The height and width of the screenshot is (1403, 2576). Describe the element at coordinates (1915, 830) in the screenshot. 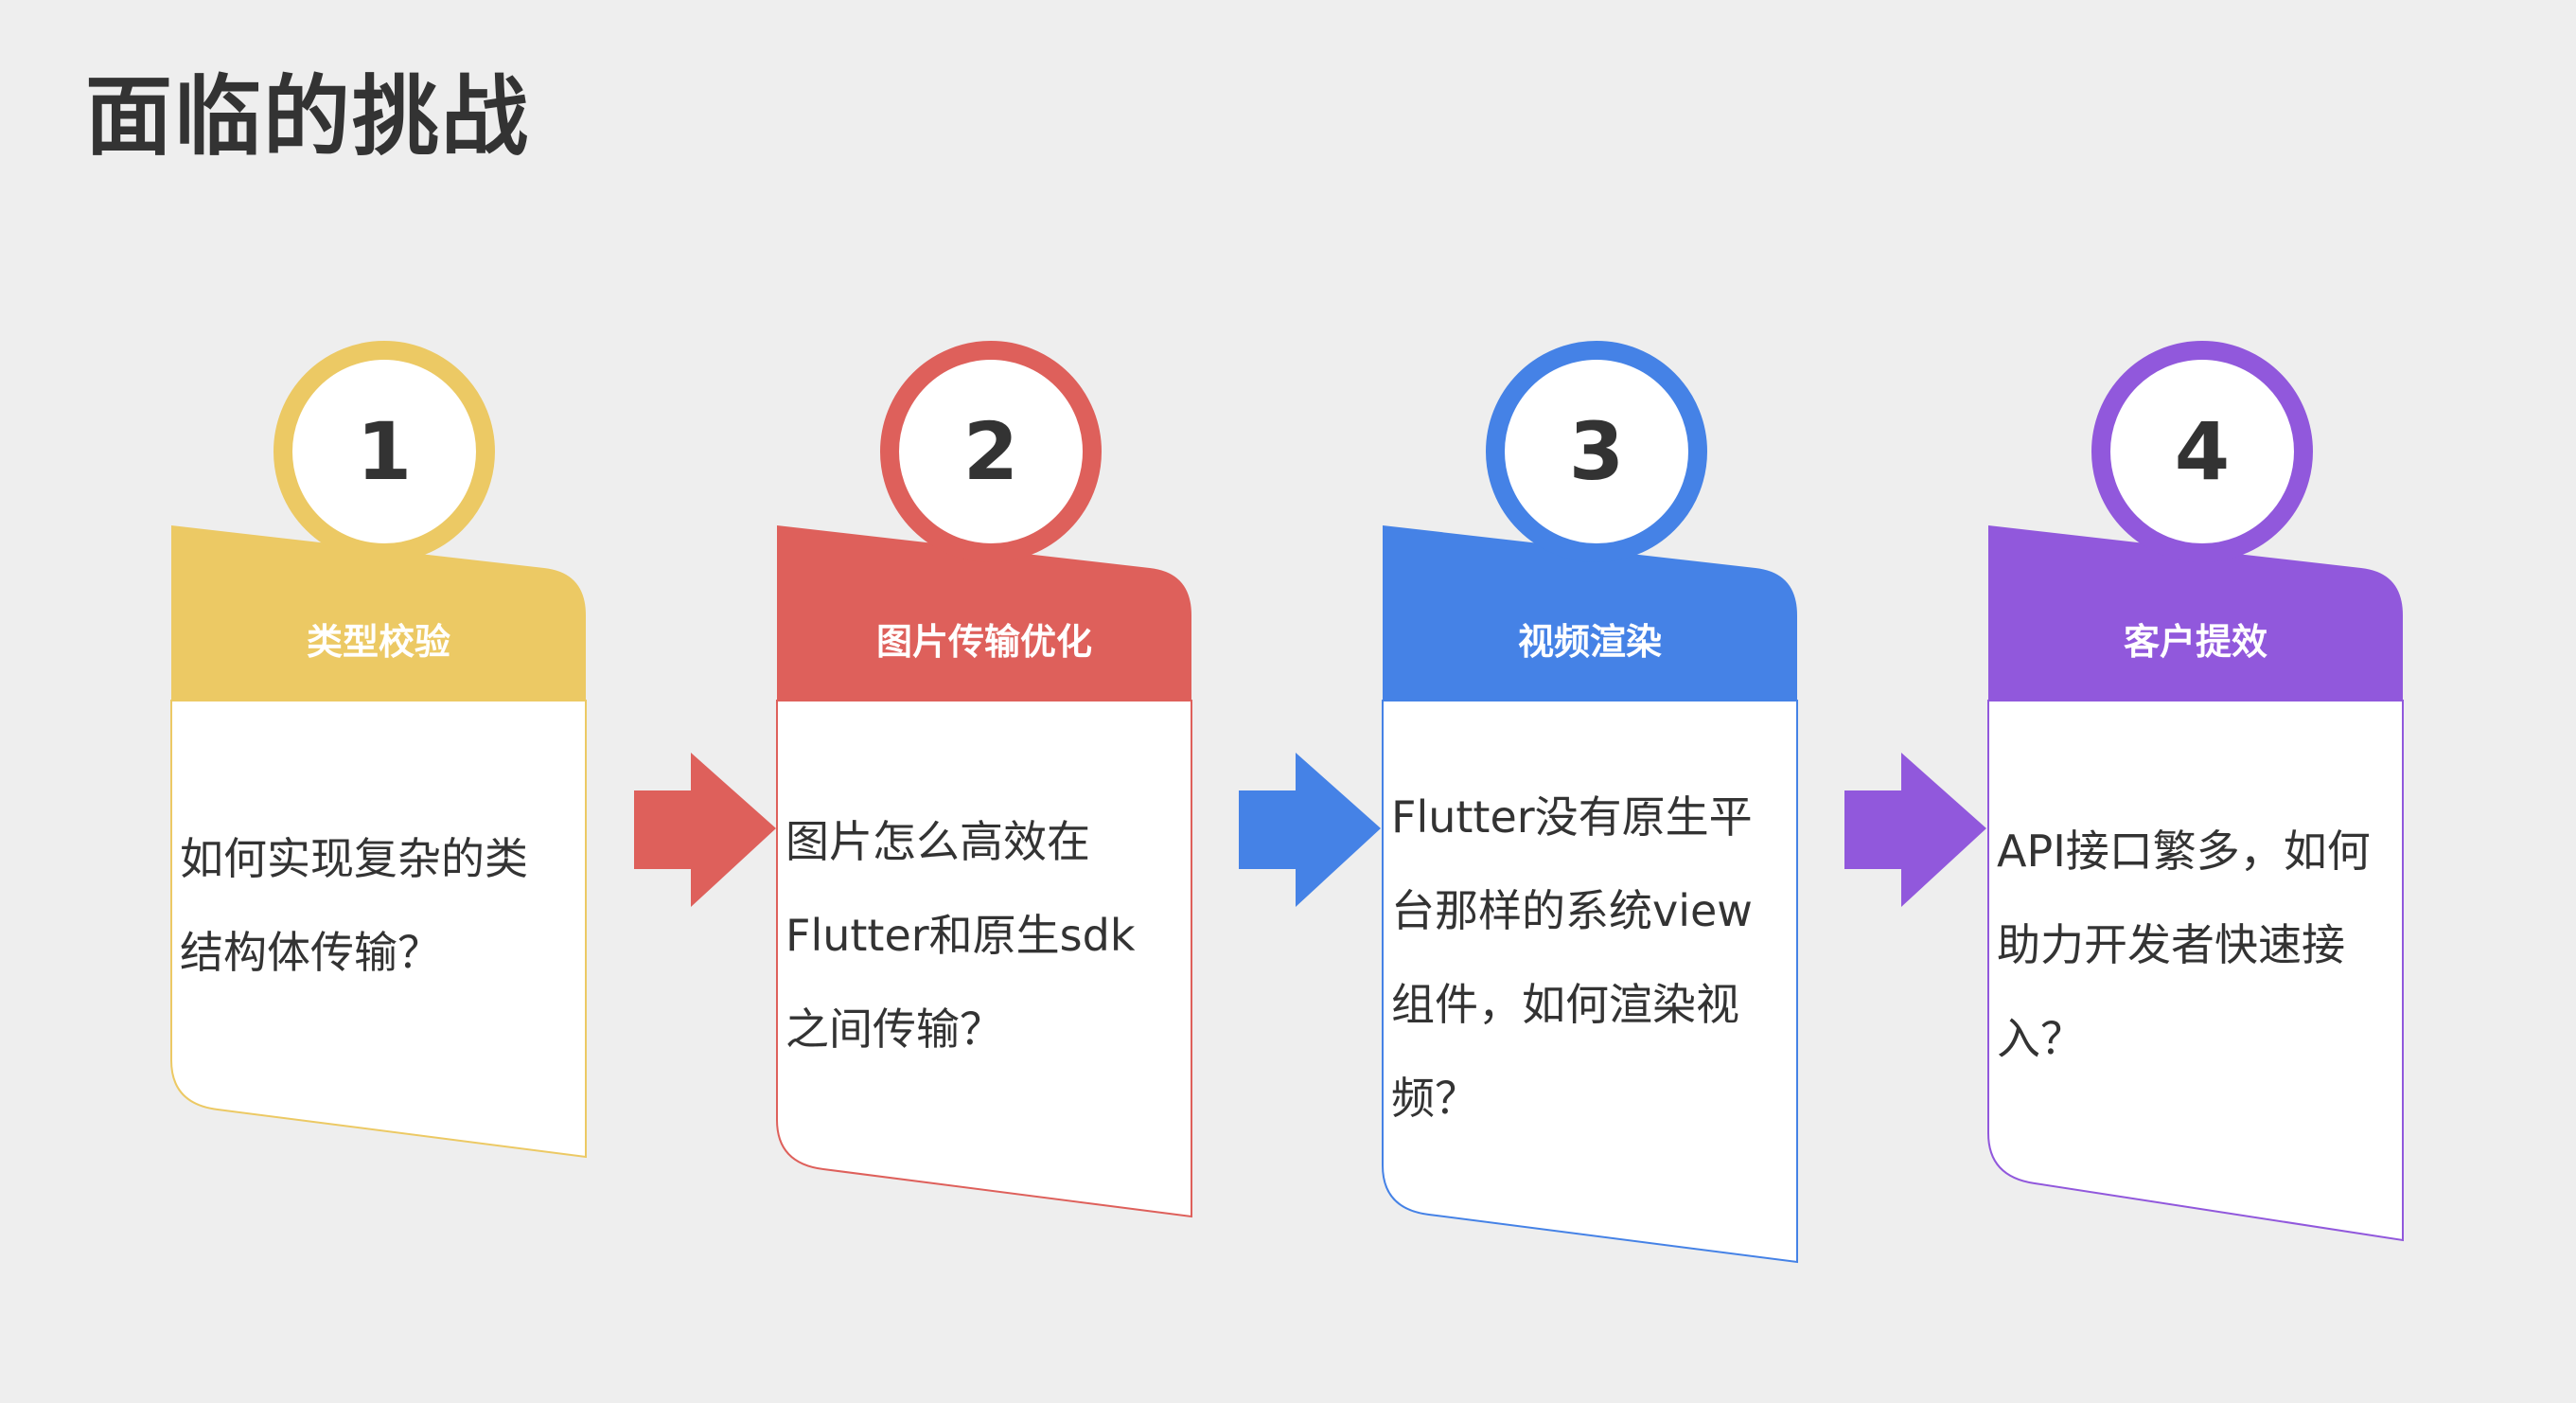

I see `arrow-right-icon` at that location.